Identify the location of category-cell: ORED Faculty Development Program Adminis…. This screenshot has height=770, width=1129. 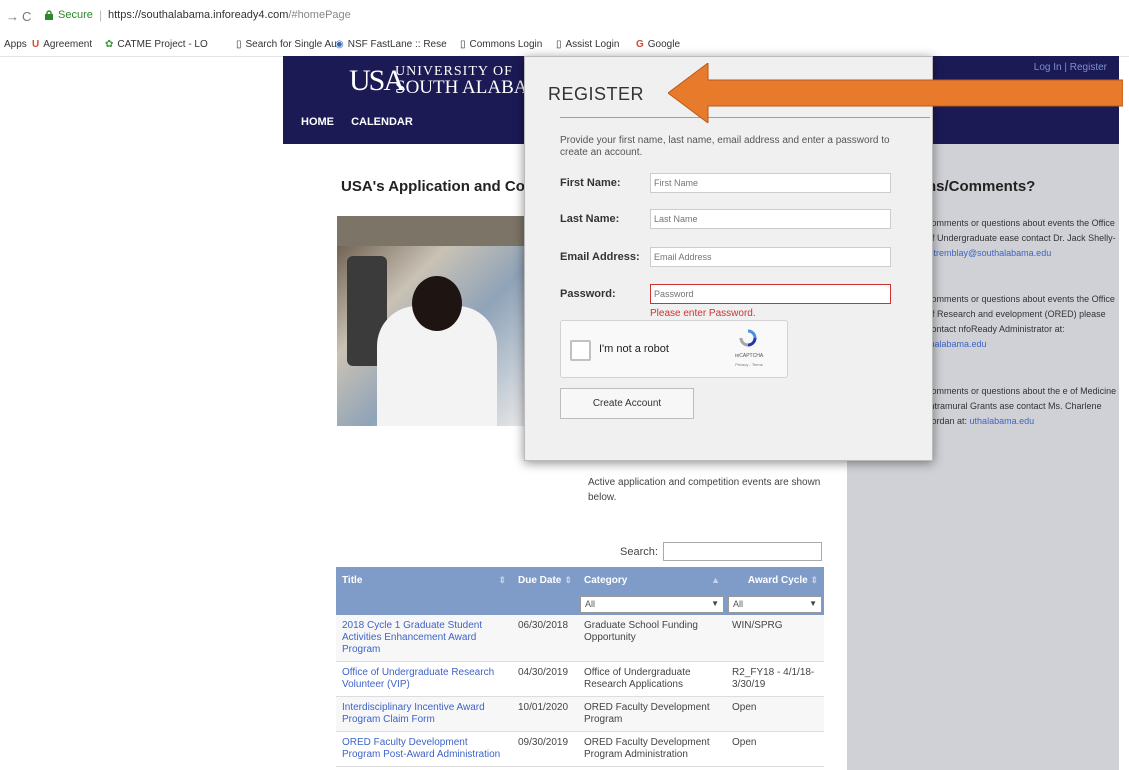
(652, 749).